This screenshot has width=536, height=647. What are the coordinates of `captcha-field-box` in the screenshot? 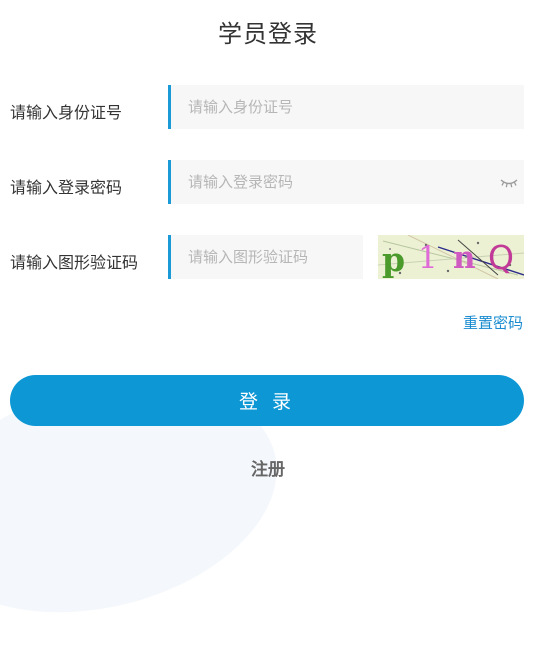 It's located at (265, 257).